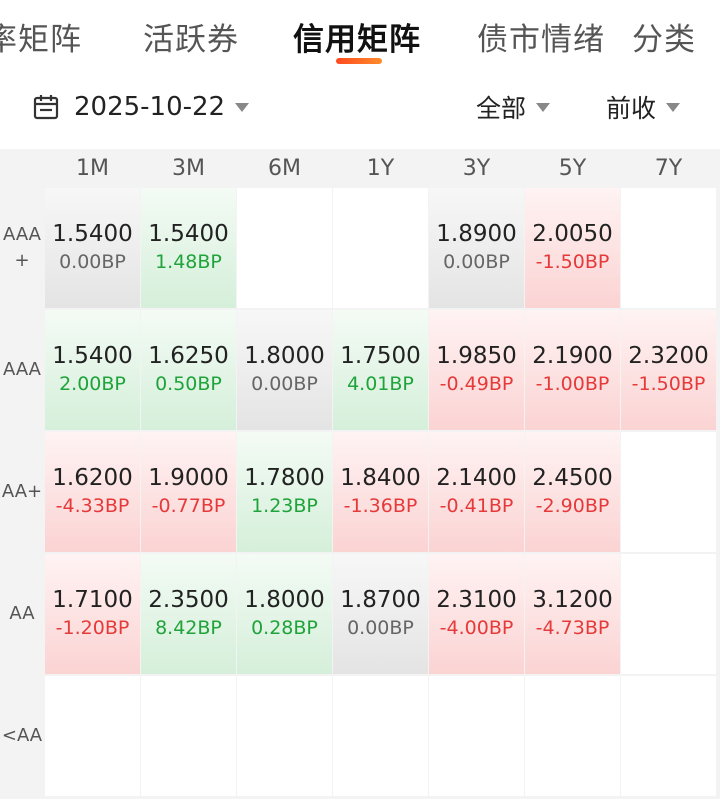  I want to click on matrix-cell: 1.6250 0.50BP, so click(188, 370).